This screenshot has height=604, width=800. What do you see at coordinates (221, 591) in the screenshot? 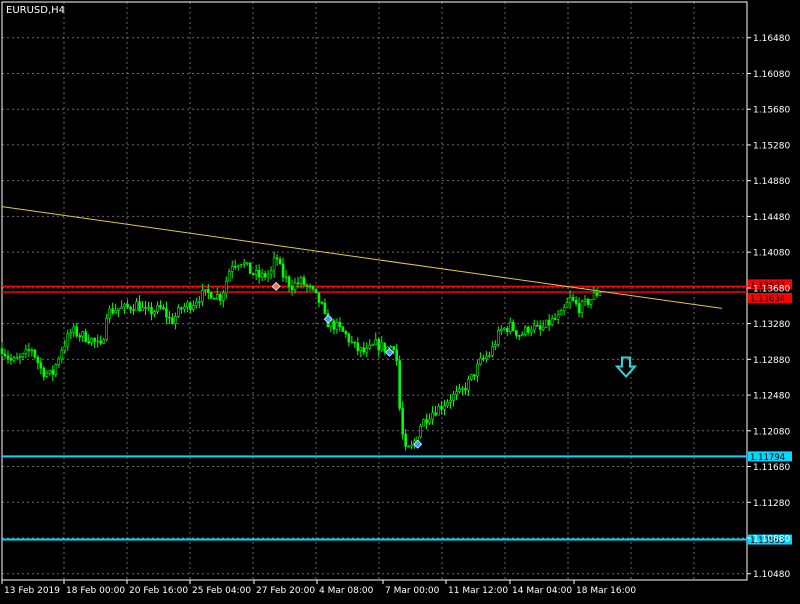
I see `time-tick-label: 25 Feb 04:00` at bounding box center [221, 591].